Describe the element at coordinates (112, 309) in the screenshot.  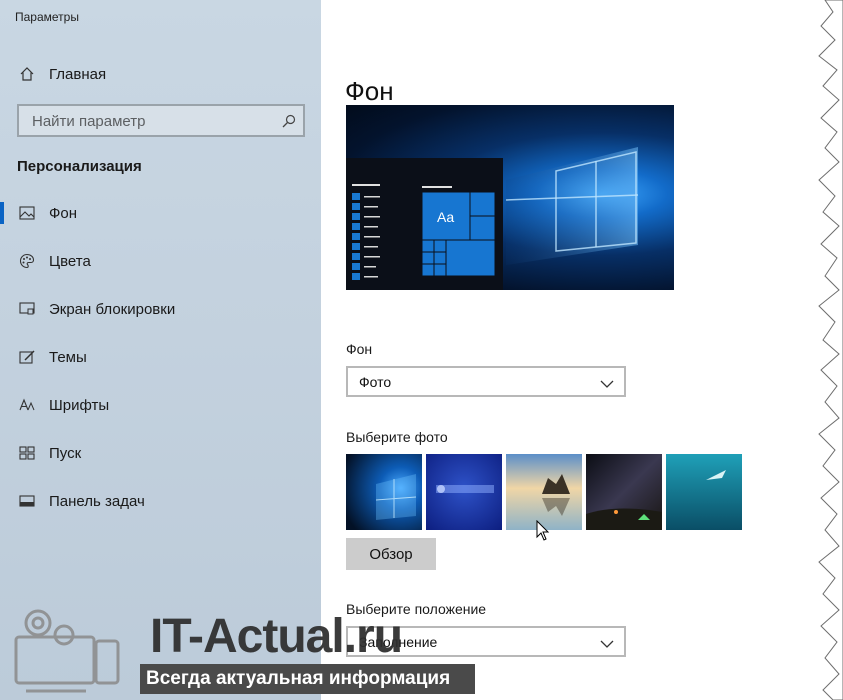
I see `sidebar-item-label: Экран блокировки` at that location.